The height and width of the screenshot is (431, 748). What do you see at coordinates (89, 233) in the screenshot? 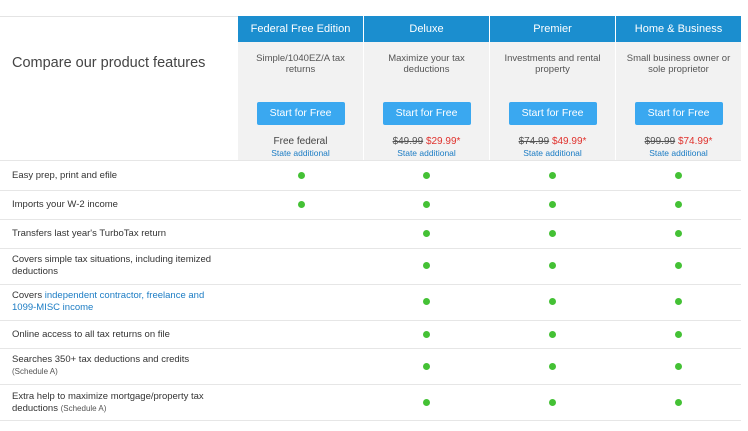
I see `feature-label: Transfers last year's TurboTax return` at bounding box center [89, 233].